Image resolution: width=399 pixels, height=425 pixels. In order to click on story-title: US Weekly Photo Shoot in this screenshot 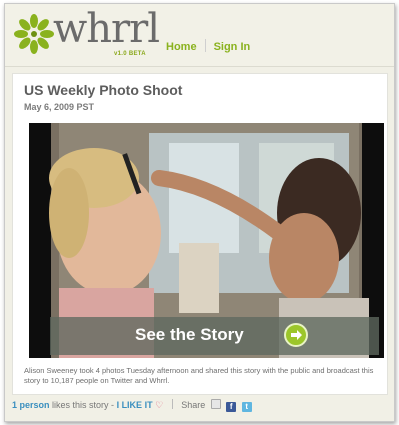, I will do `click(103, 90)`.